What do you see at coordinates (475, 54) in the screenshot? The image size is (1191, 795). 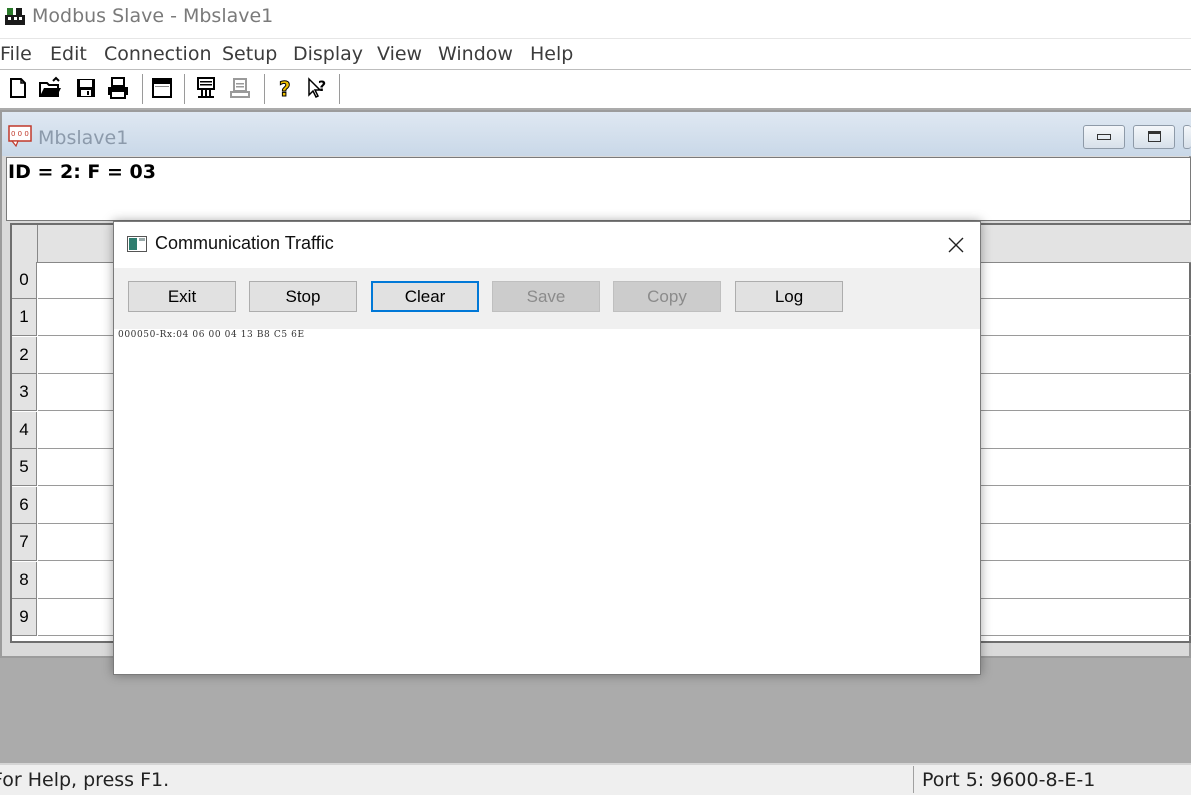 I see `menu-window: Window` at bounding box center [475, 54].